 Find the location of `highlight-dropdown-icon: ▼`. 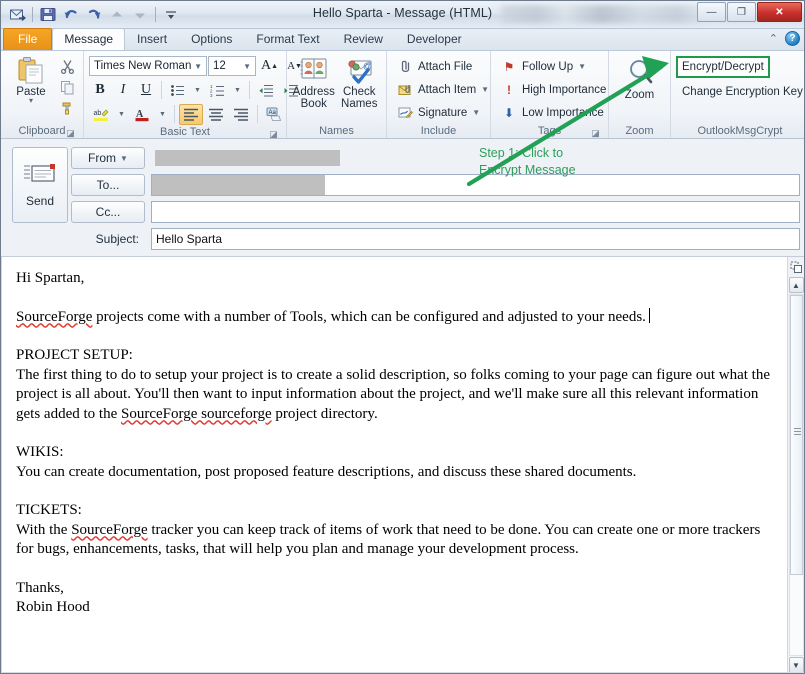

highlight-dropdown-icon: ▼ is located at coordinates (121, 114).